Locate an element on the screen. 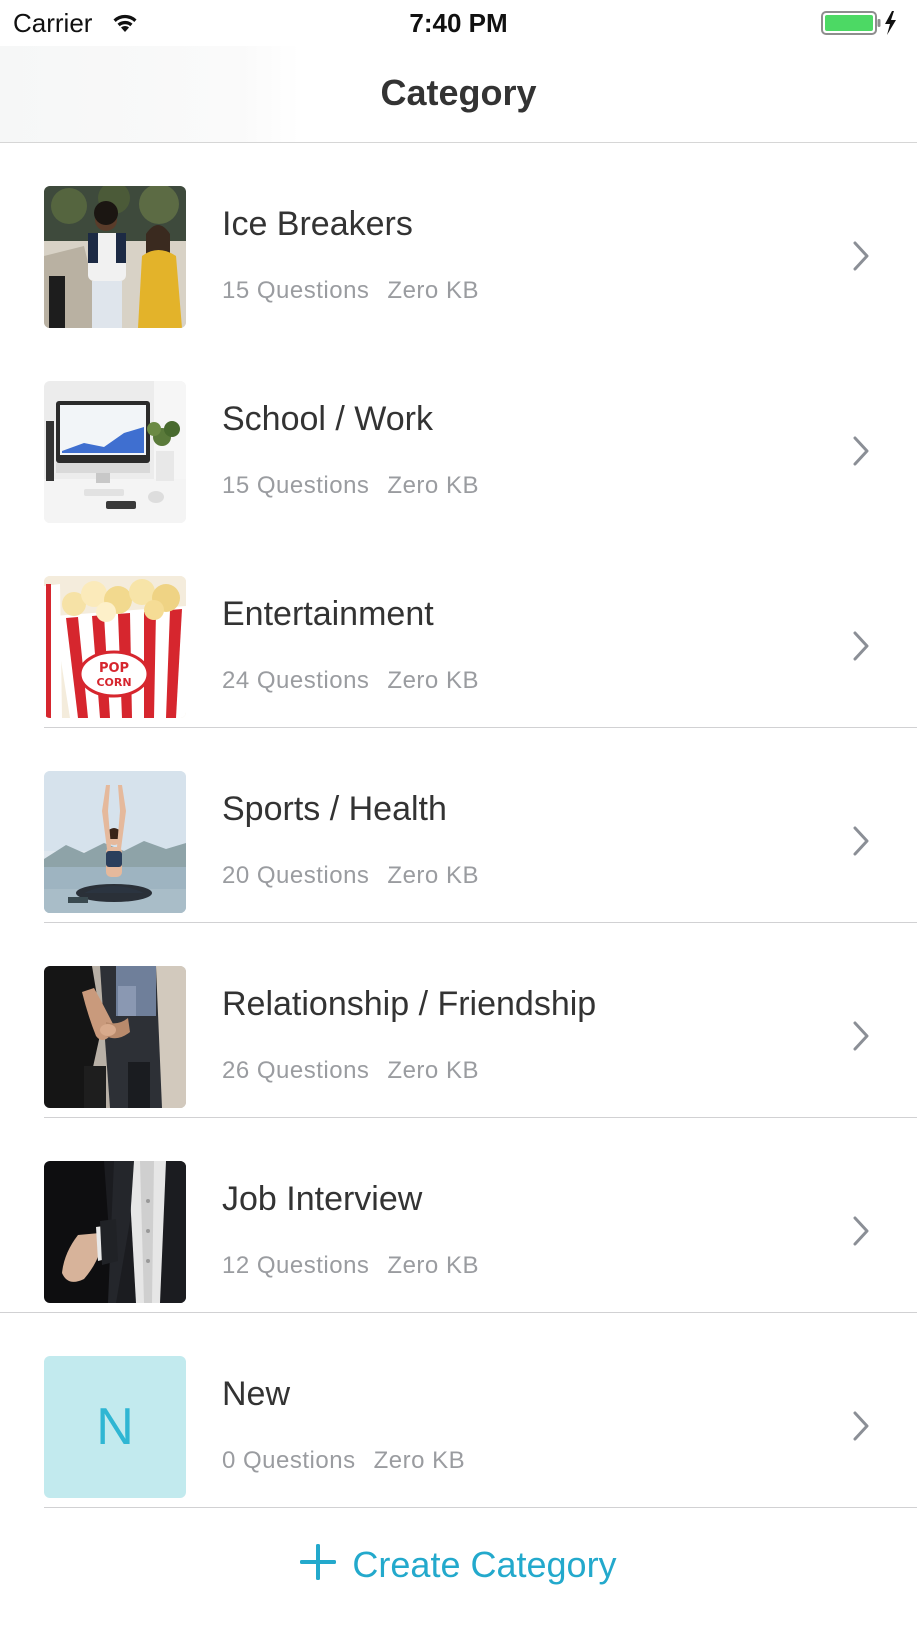  category-meta: 24 Questions Zero KB is located at coordinates (350, 681).